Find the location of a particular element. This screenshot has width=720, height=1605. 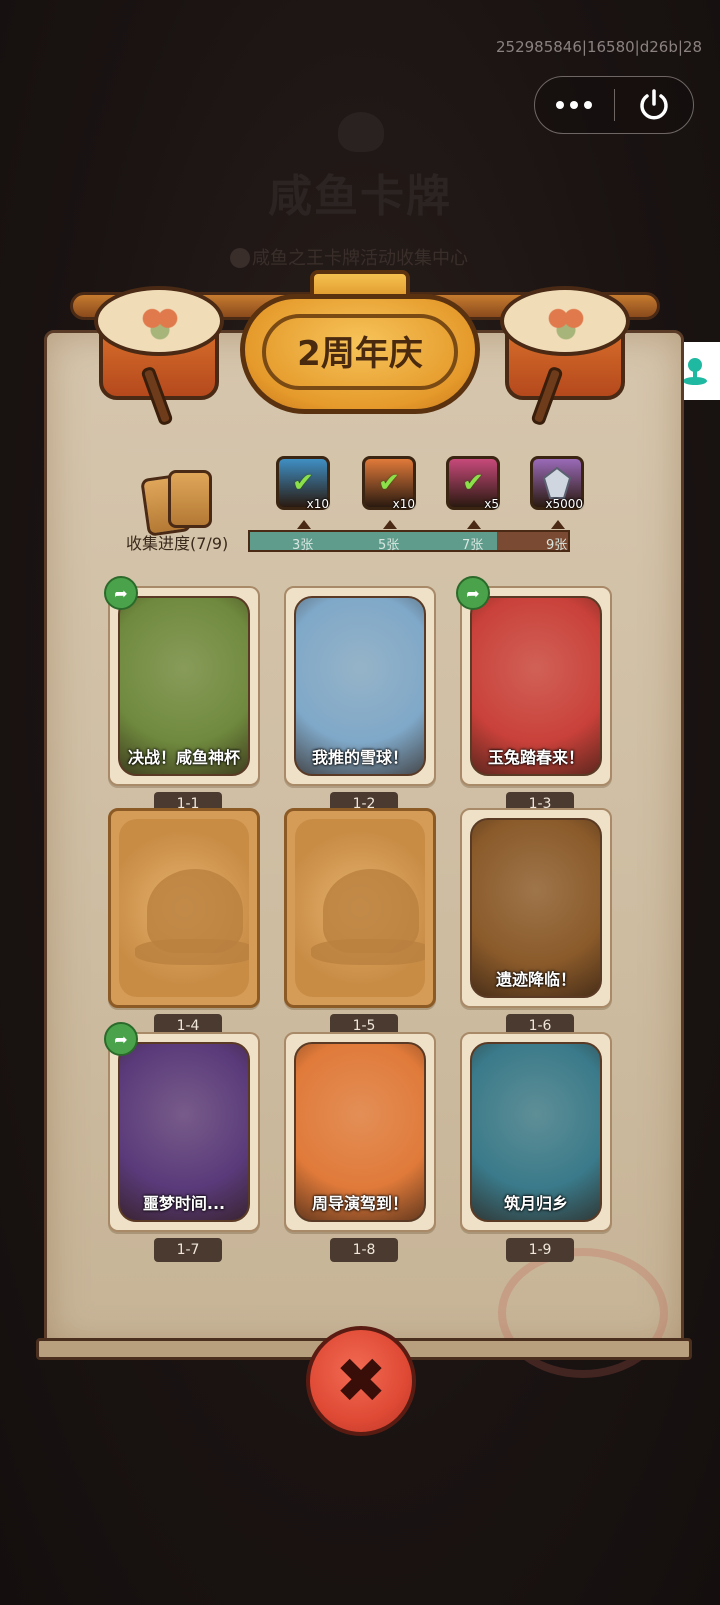

close-button: ✖ is located at coordinates (361, 1381).